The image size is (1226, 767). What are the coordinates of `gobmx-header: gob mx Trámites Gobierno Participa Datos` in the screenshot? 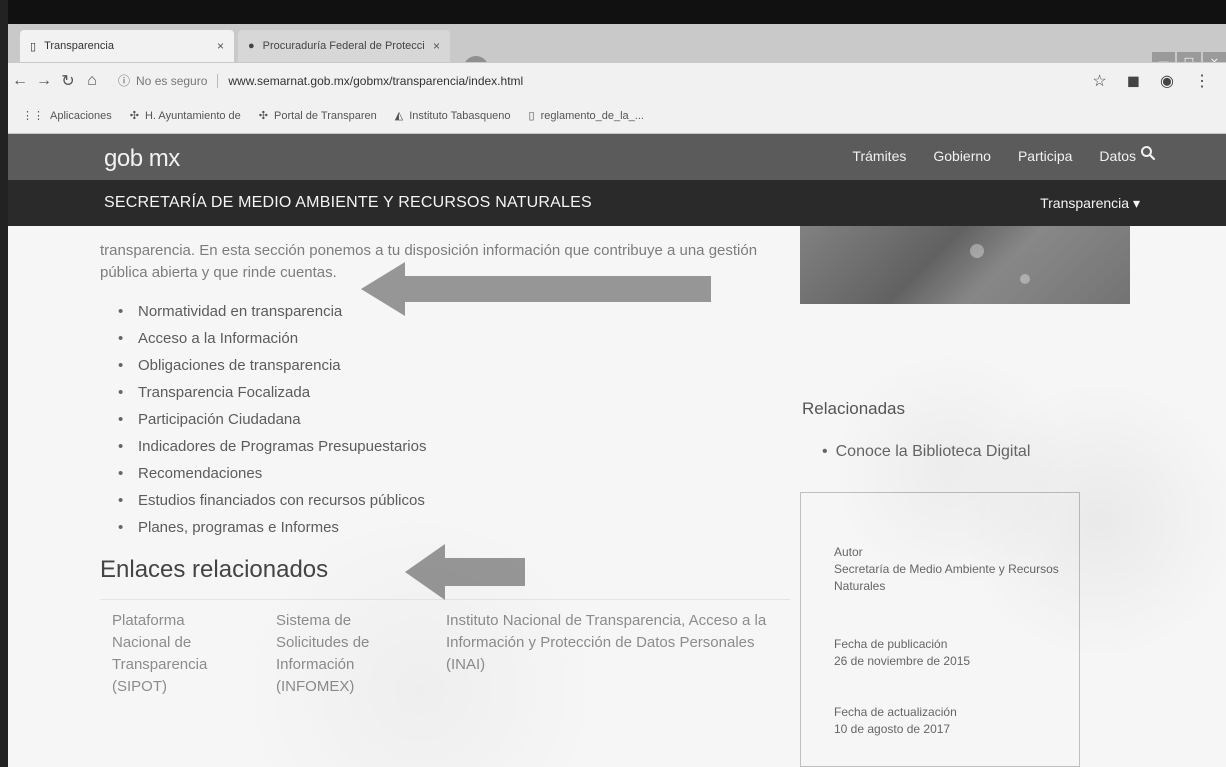 It's located at (617, 157).